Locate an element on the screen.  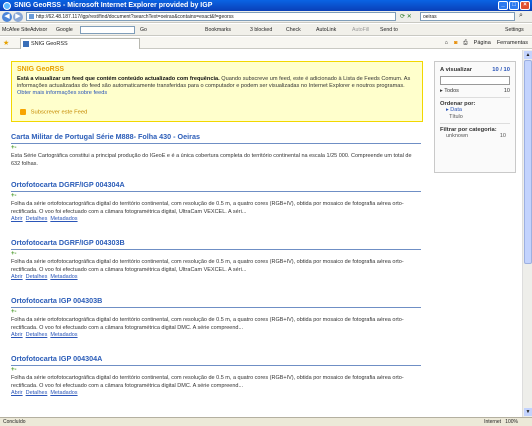
all-label: Todos is located at coordinates (451, 91).